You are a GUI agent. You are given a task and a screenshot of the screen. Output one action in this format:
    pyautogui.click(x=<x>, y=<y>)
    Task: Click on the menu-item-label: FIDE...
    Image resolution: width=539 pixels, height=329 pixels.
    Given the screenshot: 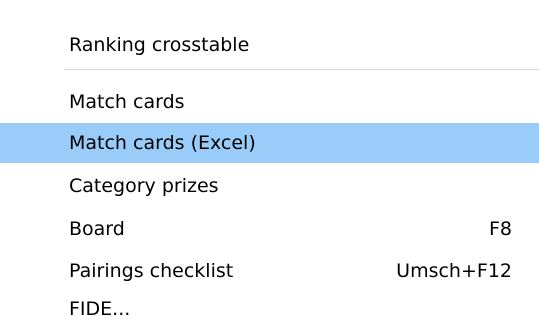 What is the action you would take?
    pyautogui.click(x=100, y=309)
    